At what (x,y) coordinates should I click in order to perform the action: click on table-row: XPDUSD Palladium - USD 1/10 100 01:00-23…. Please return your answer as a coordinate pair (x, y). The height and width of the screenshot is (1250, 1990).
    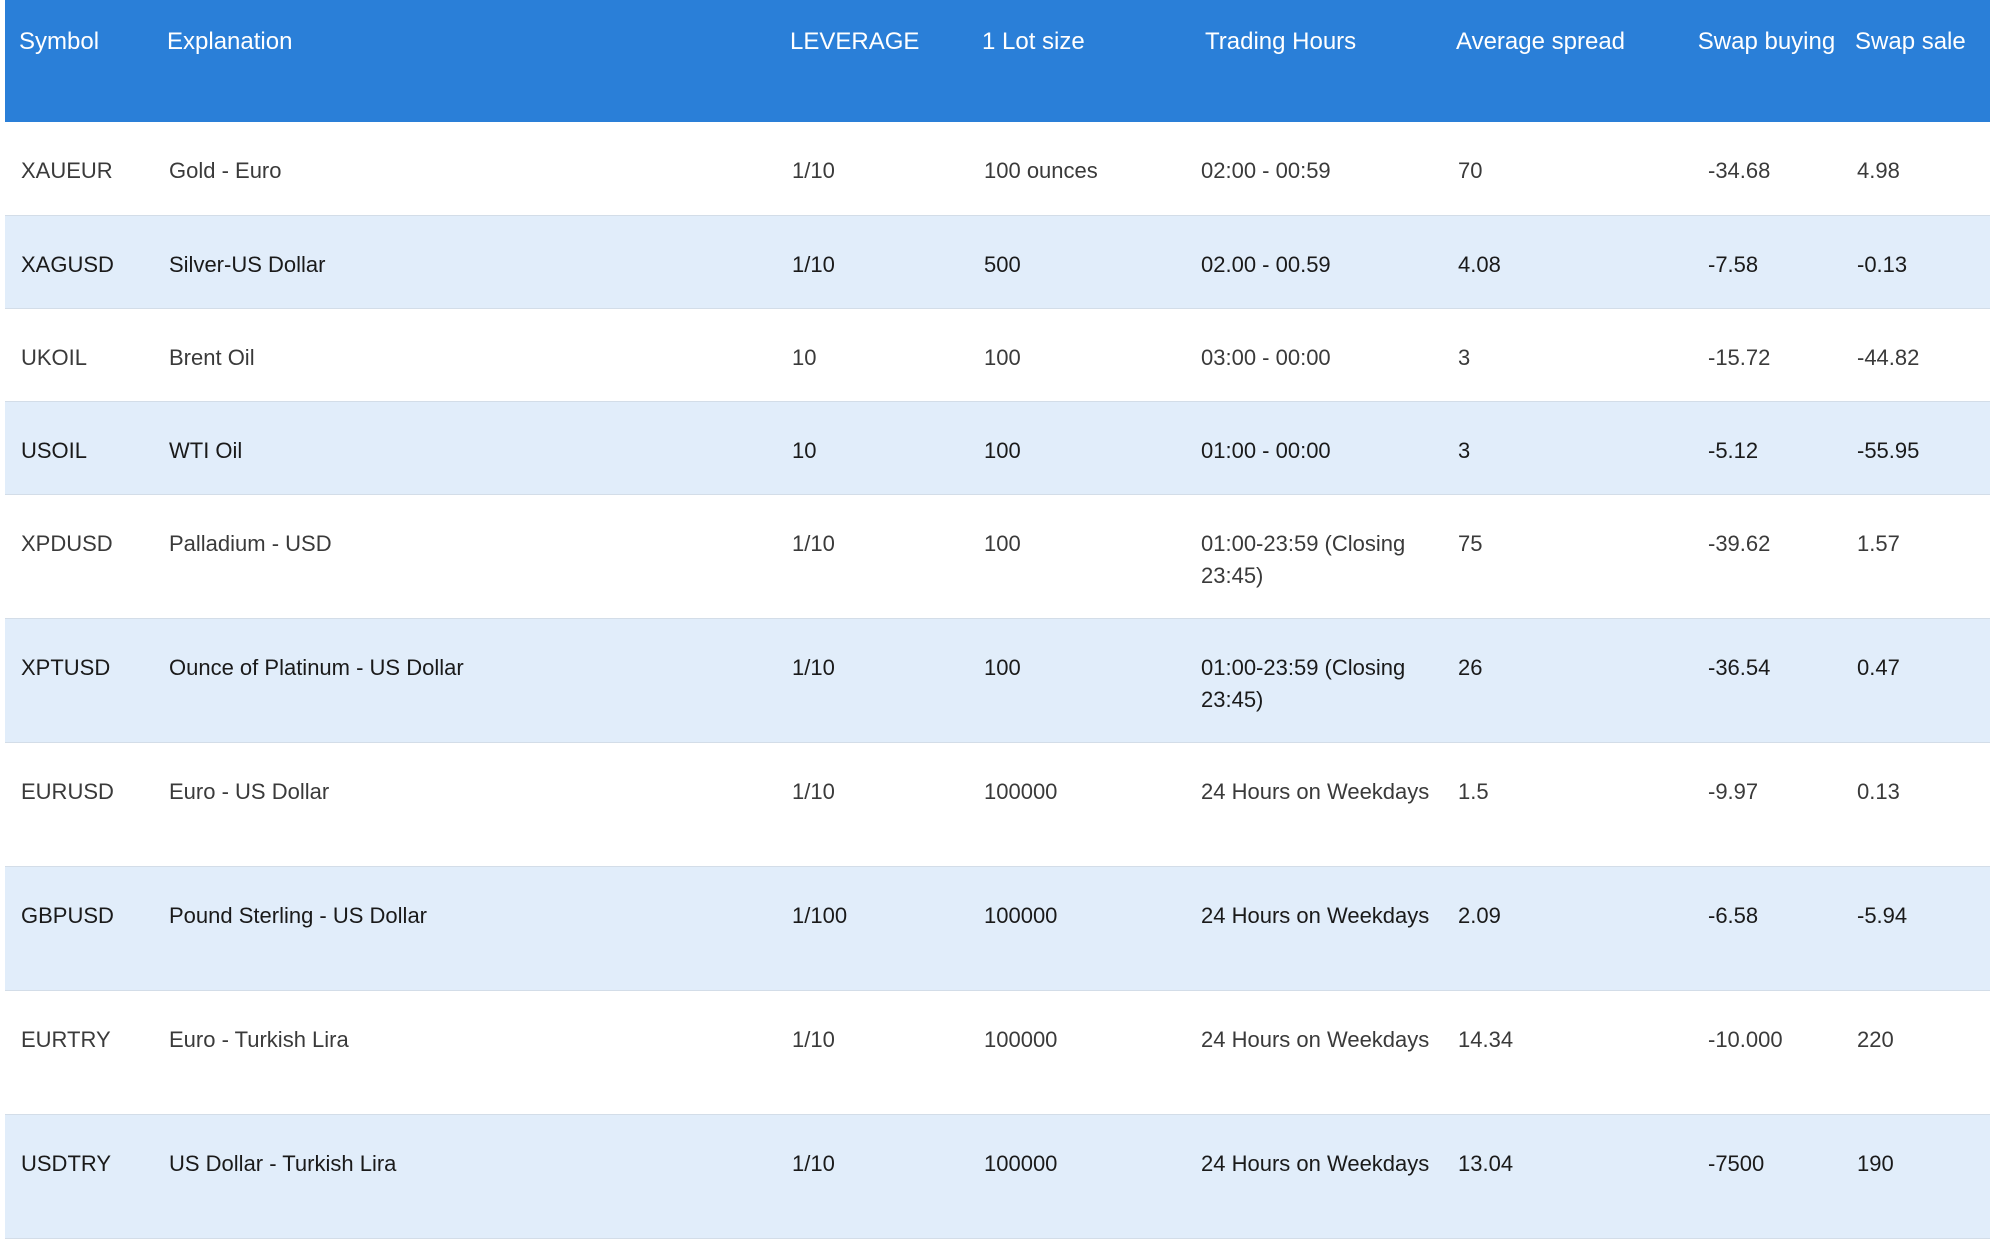
    Looking at the image, I should click on (997, 556).